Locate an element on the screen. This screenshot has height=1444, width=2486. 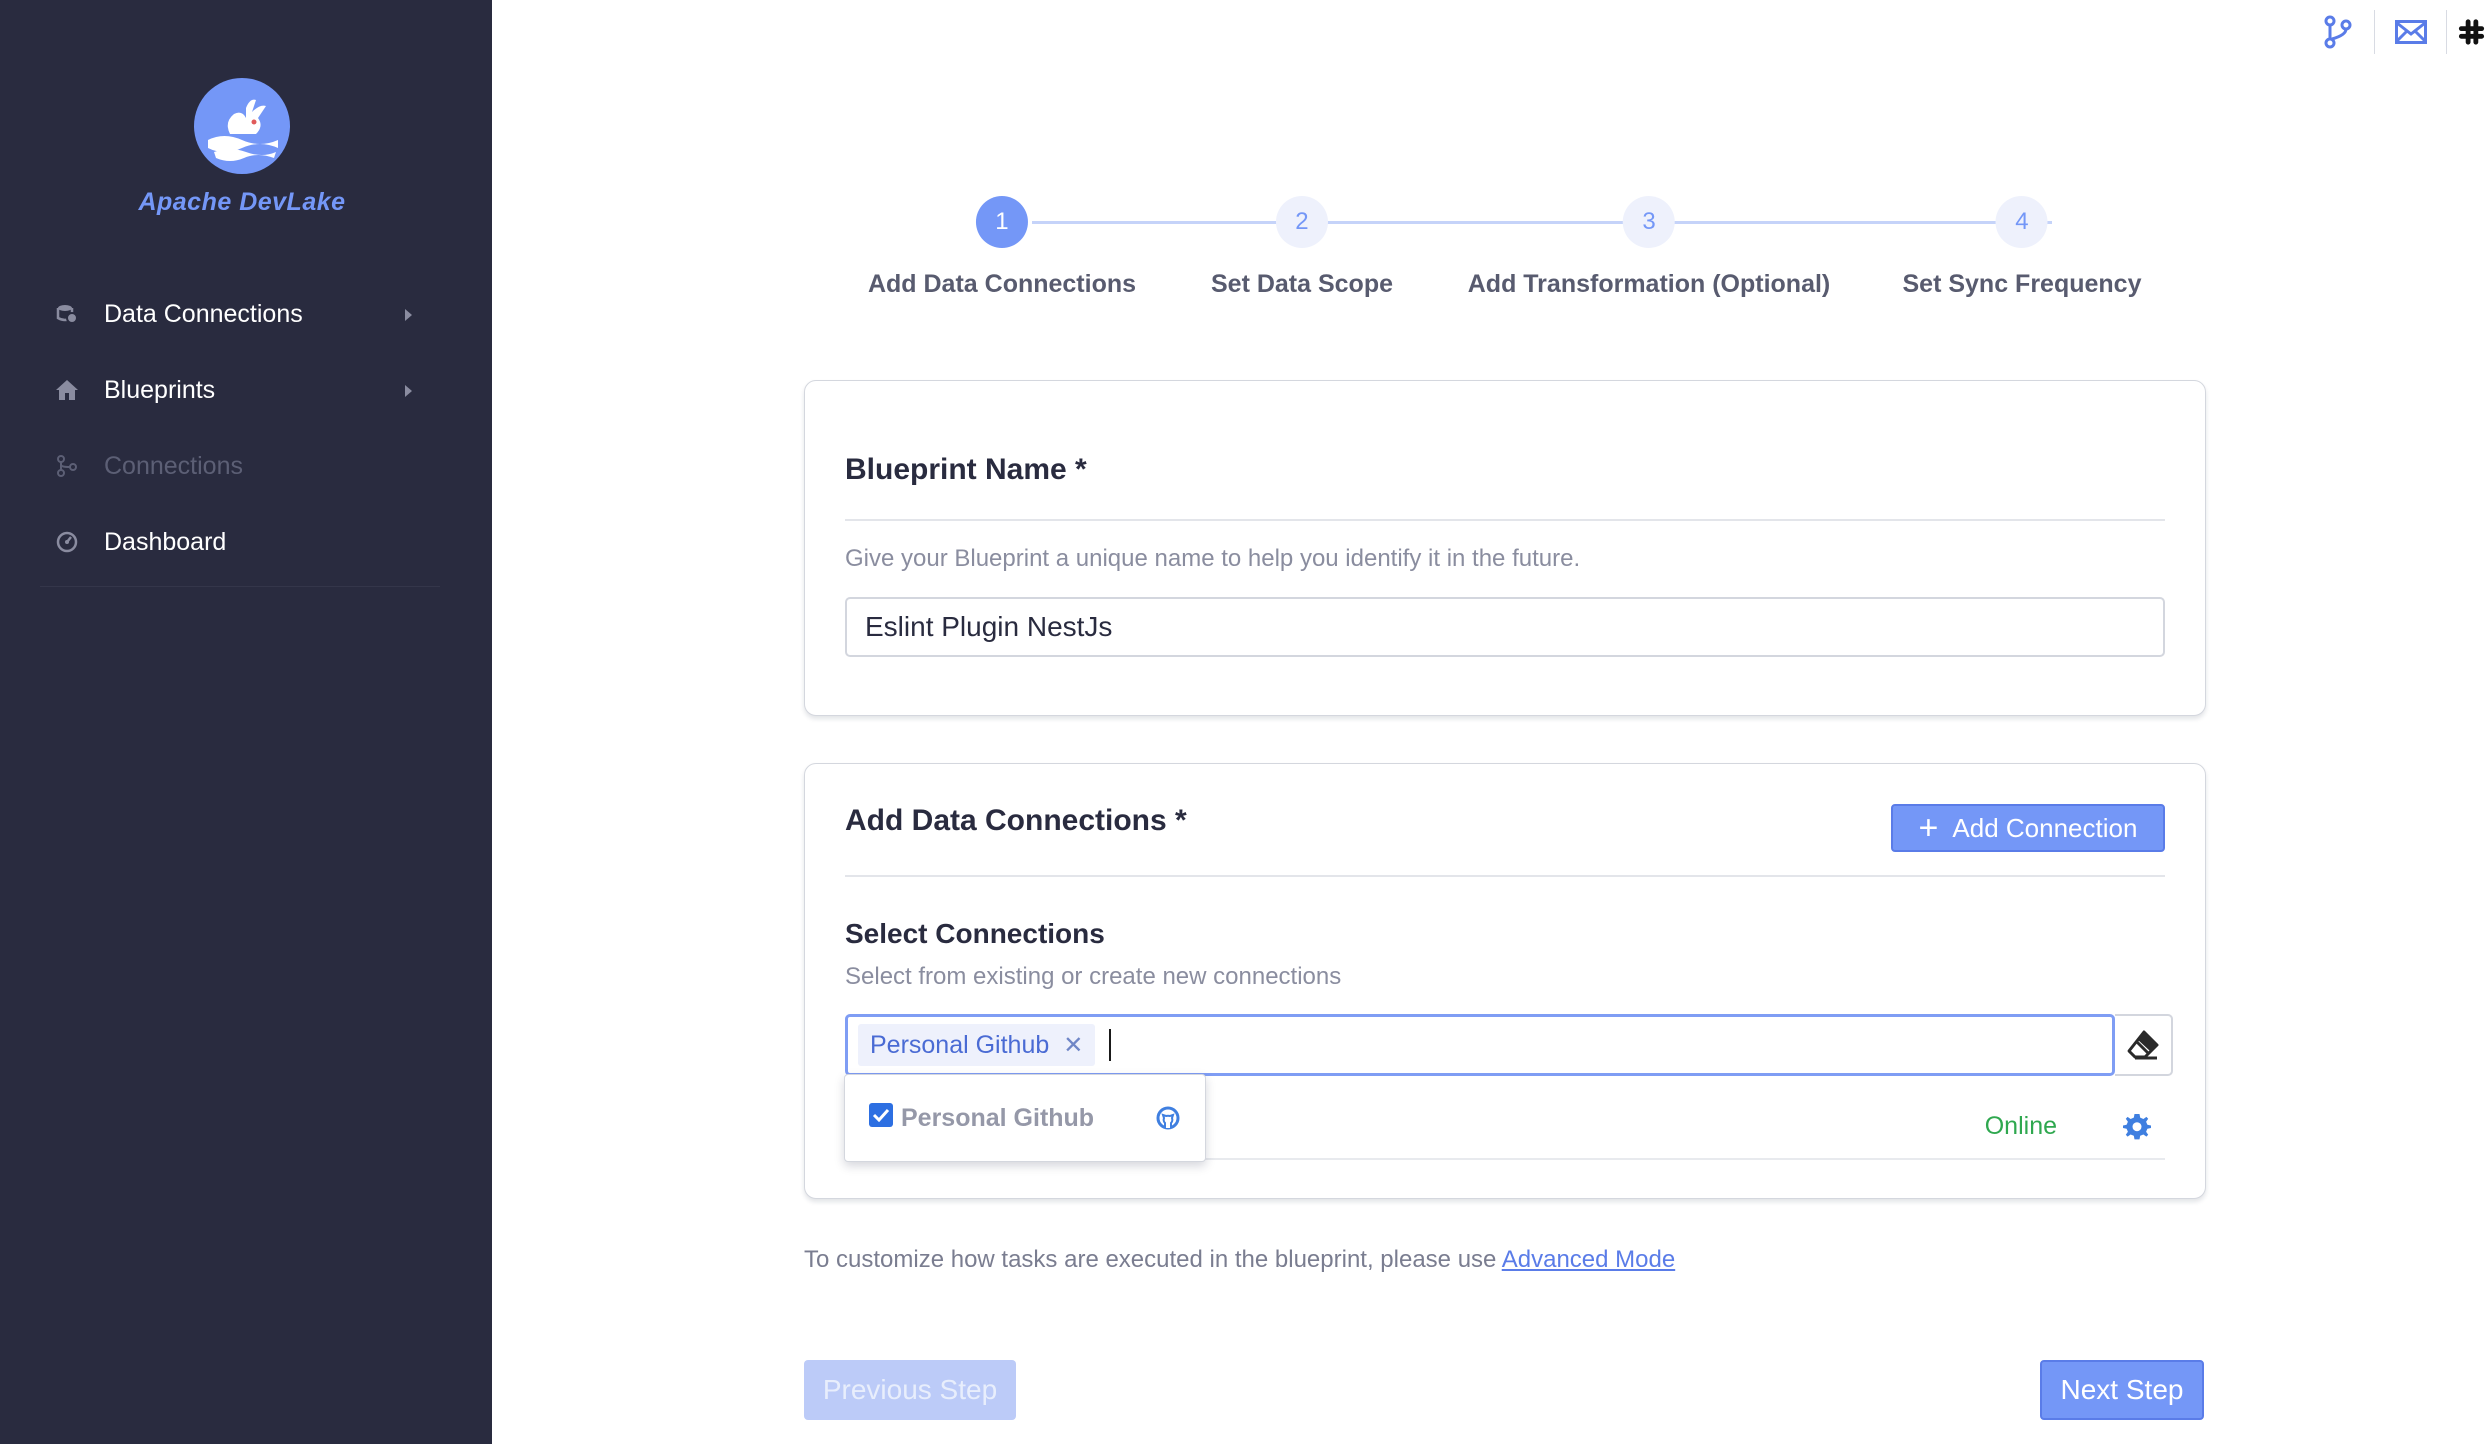
github-icon is located at coordinates (1168, 1120).